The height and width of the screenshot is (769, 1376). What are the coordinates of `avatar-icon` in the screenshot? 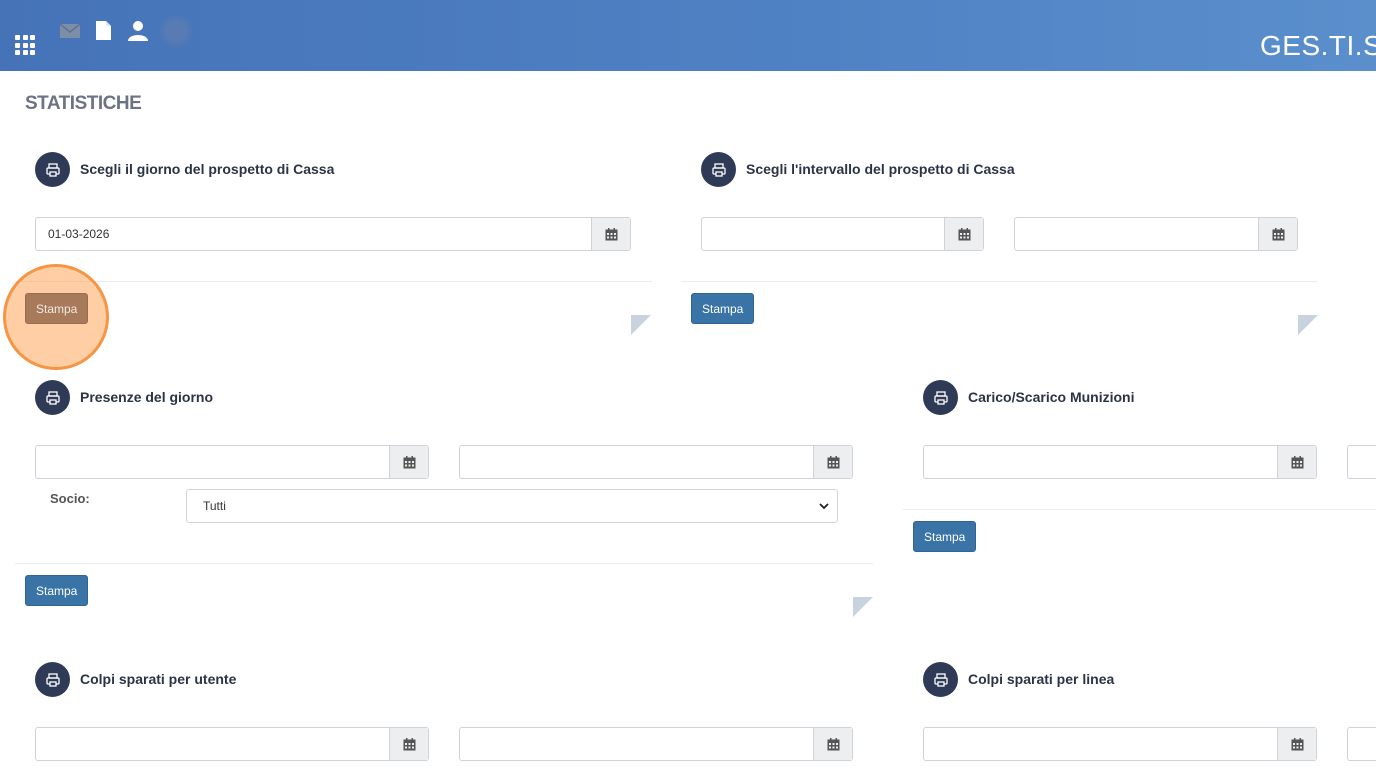 It's located at (176, 31).